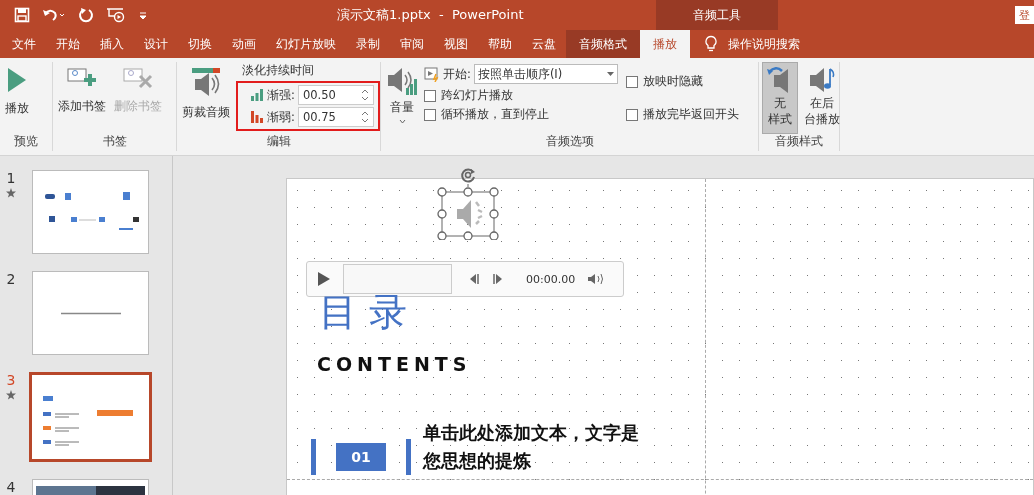  I want to click on tell-me-search: 操作说明搜索, so click(764, 44).